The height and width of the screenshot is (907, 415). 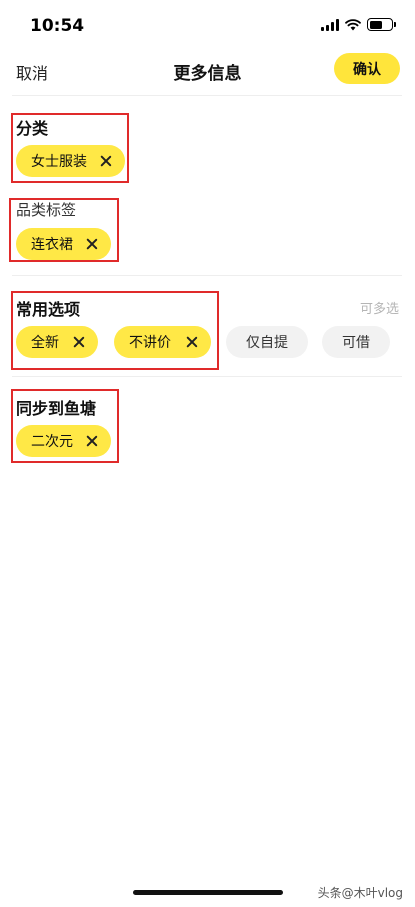 I want to click on option-chip-label: 可借, so click(x=356, y=343).